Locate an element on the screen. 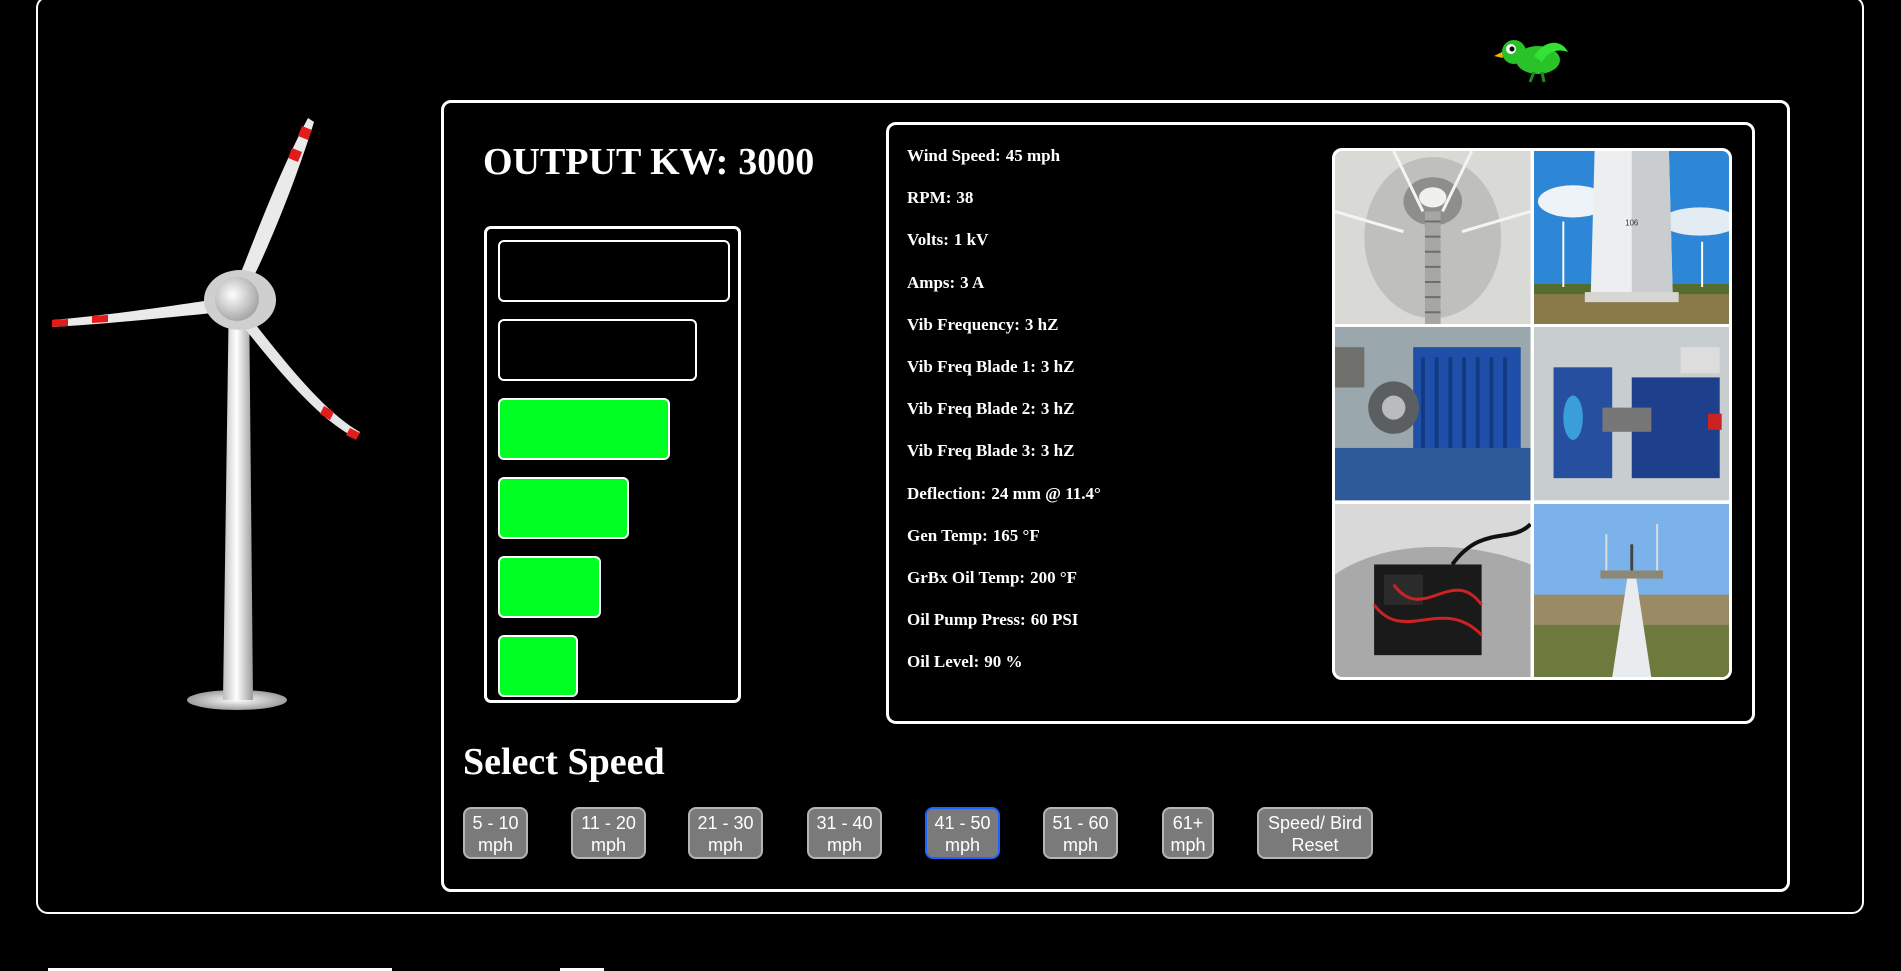  bird-icon is located at coordinates (1532, 59).